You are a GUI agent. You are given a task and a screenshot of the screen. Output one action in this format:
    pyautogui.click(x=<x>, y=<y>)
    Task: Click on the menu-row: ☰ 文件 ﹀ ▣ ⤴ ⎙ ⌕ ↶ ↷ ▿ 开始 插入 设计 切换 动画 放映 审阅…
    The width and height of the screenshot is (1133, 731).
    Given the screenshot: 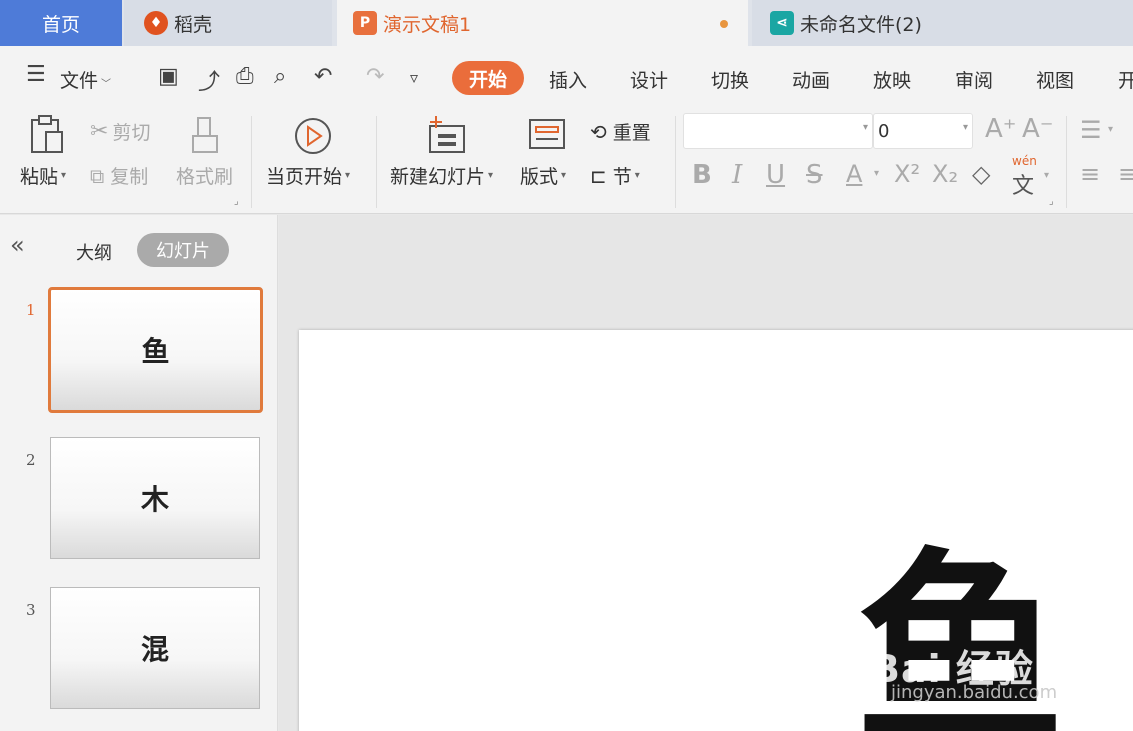 What is the action you would take?
    pyautogui.click(x=566, y=78)
    